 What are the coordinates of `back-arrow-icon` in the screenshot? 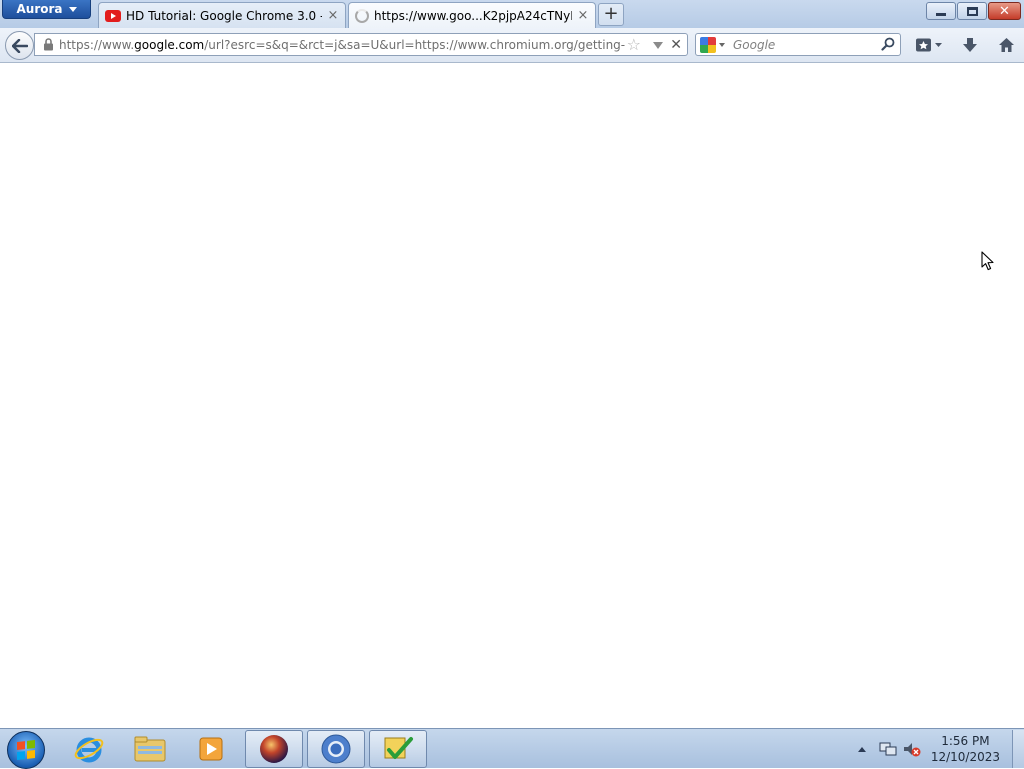 It's located at (19, 45).